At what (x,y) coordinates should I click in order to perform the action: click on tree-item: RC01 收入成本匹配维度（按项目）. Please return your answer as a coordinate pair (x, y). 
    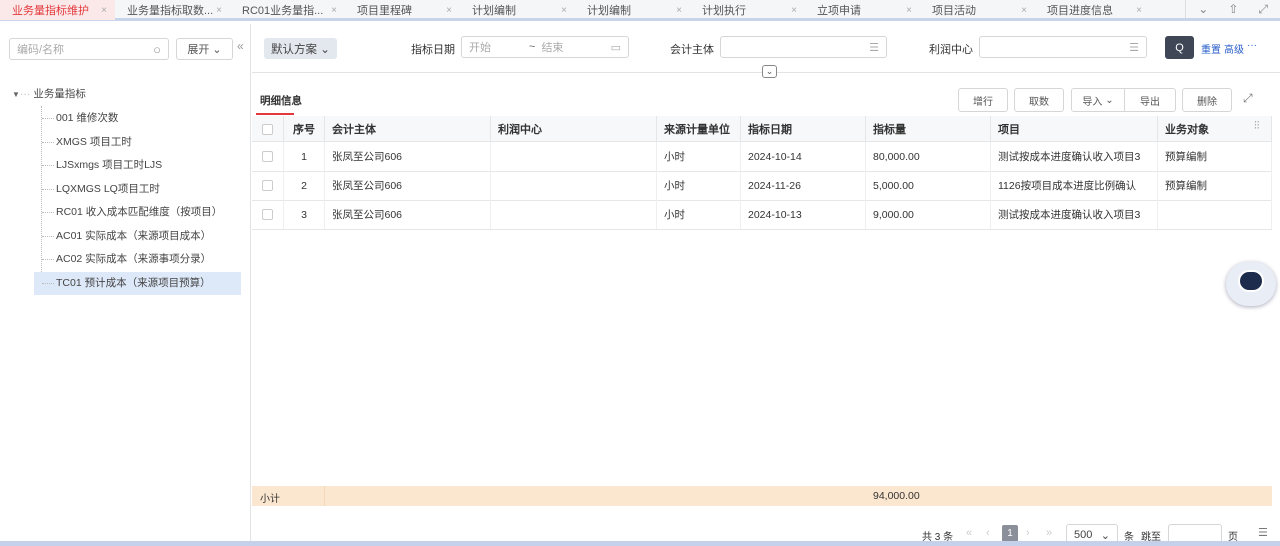
    Looking at the image, I should click on (137, 212).